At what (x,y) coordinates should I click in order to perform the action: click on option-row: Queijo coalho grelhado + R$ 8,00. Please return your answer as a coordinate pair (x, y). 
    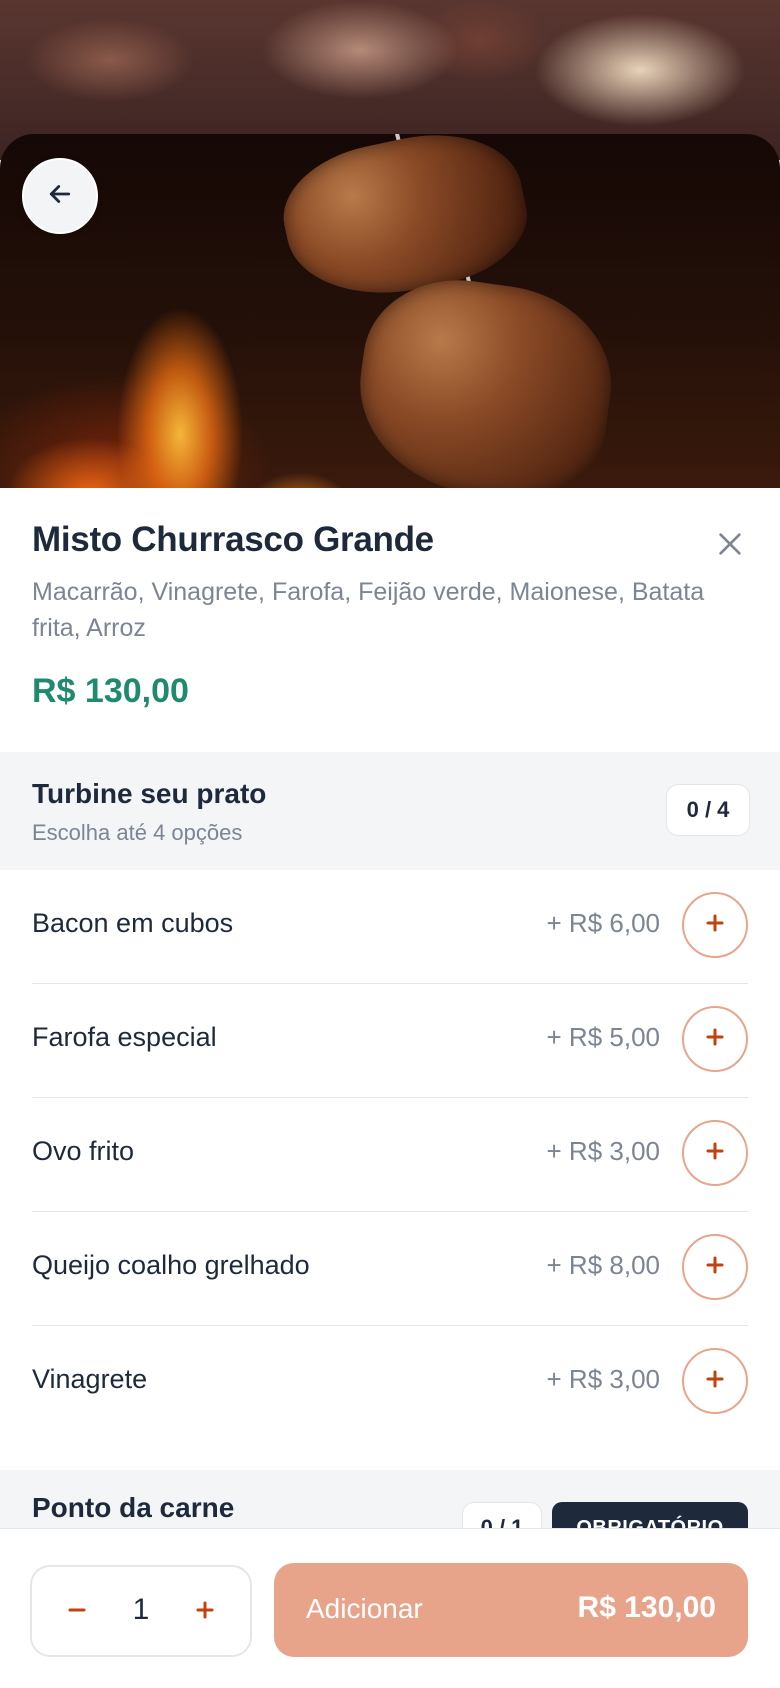
    Looking at the image, I should click on (390, 1269).